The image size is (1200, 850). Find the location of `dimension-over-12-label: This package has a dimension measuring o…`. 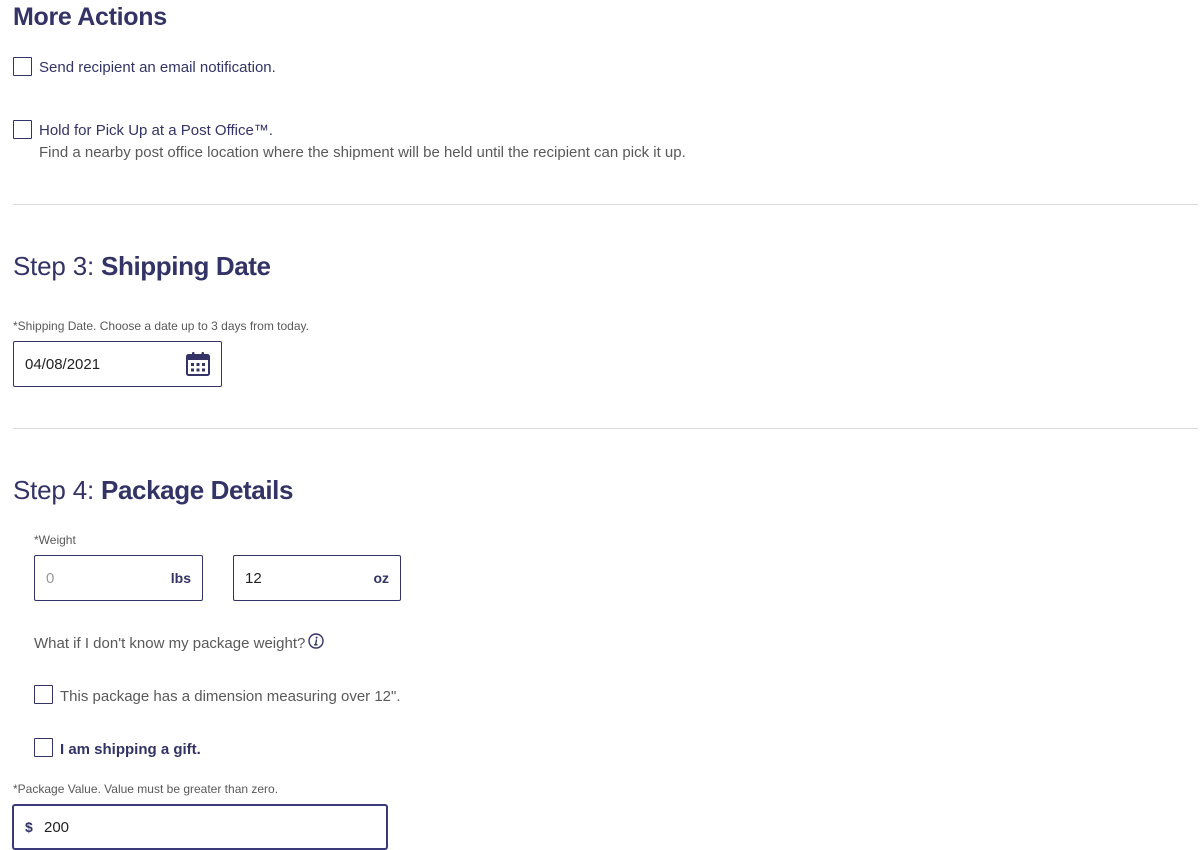

dimension-over-12-label: This package has a dimension measuring o… is located at coordinates (230, 696).